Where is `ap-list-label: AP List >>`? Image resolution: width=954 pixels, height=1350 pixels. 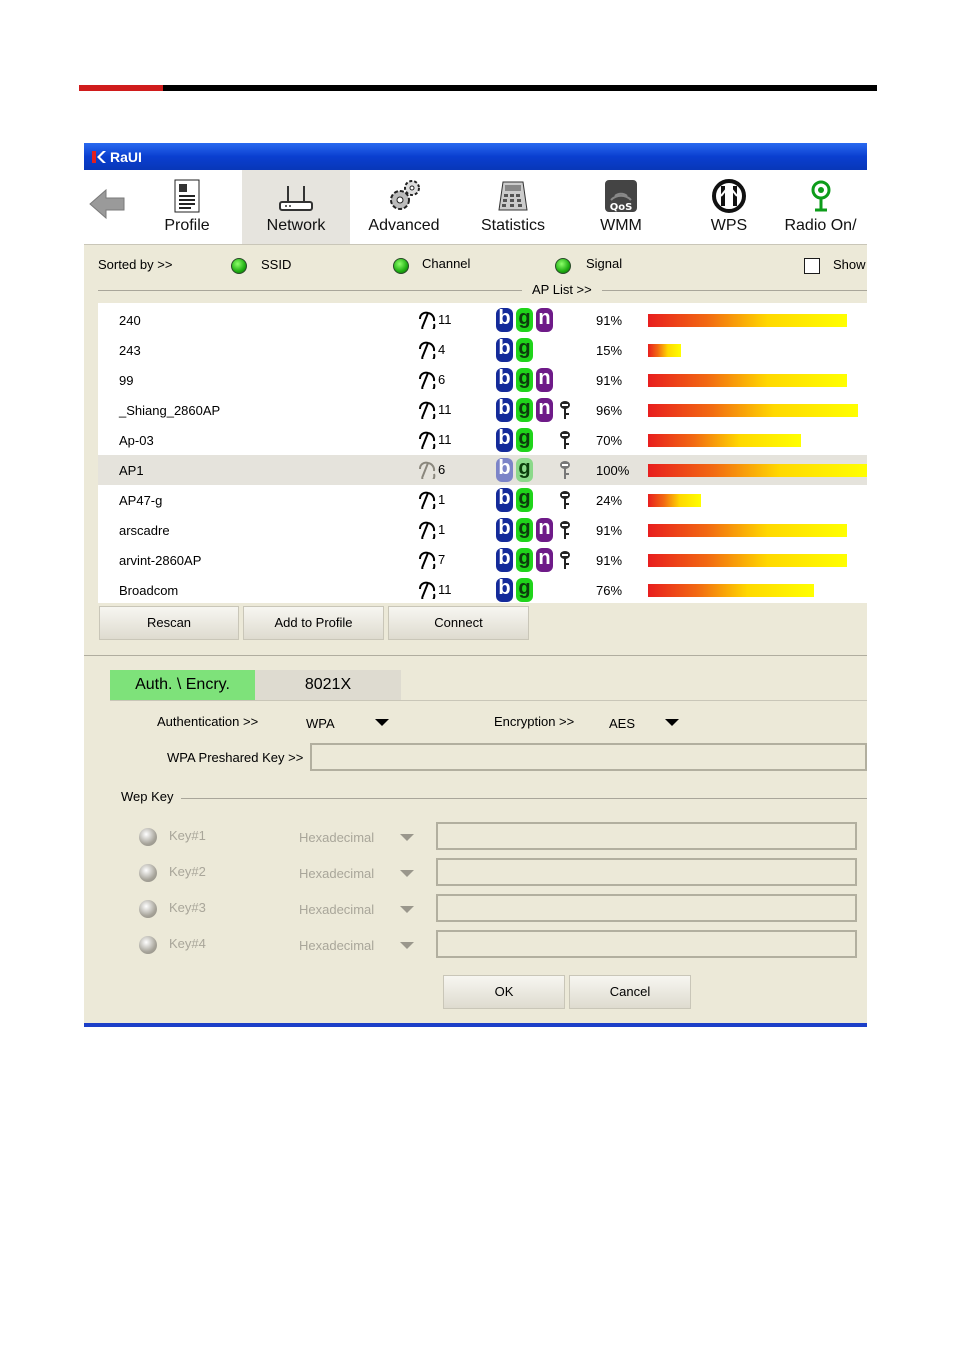 ap-list-label: AP List >> is located at coordinates (562, 289).